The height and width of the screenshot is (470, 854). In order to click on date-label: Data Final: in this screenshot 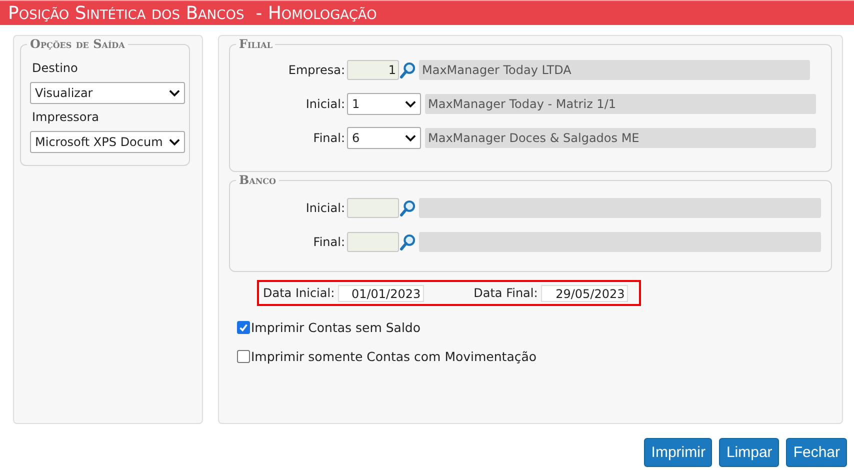, I will do `click(506, 293)`.